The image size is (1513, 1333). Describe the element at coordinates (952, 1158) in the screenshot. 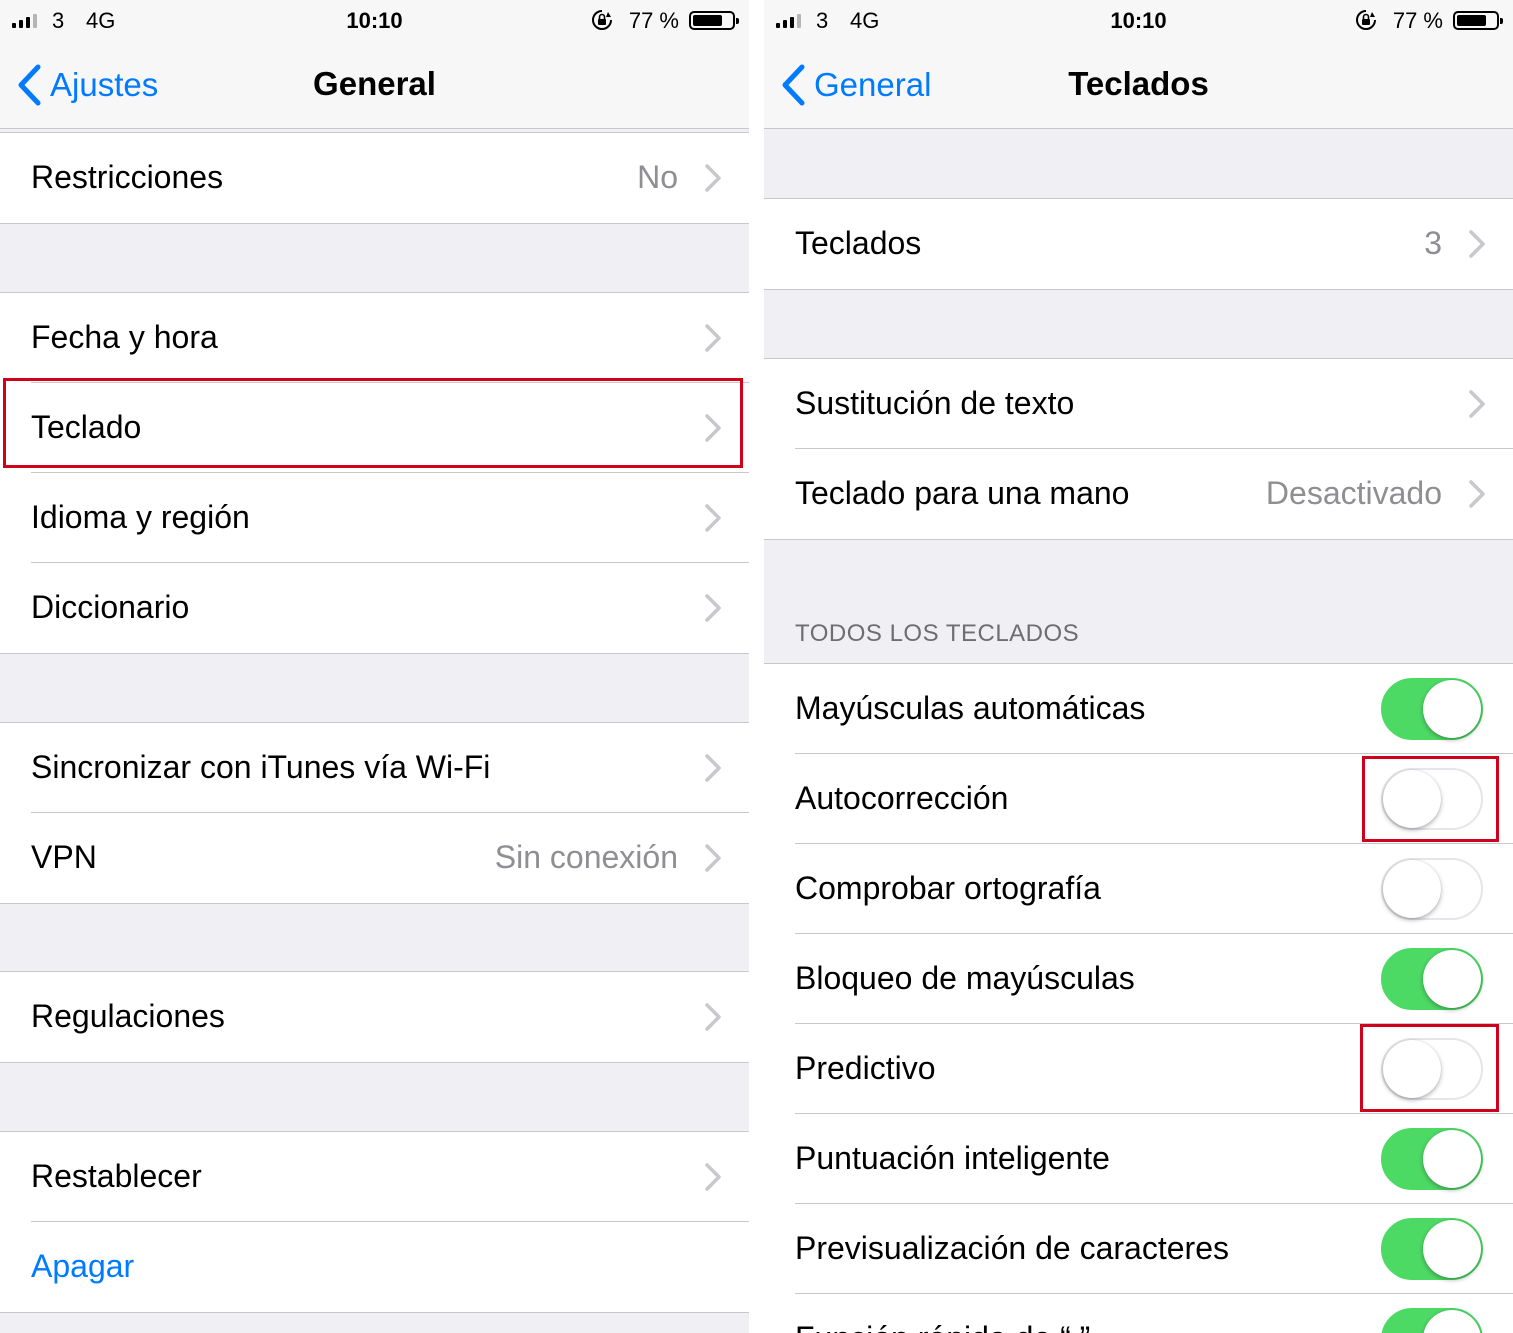

I see `toggle-label: Puntuación inteligente` at that location.